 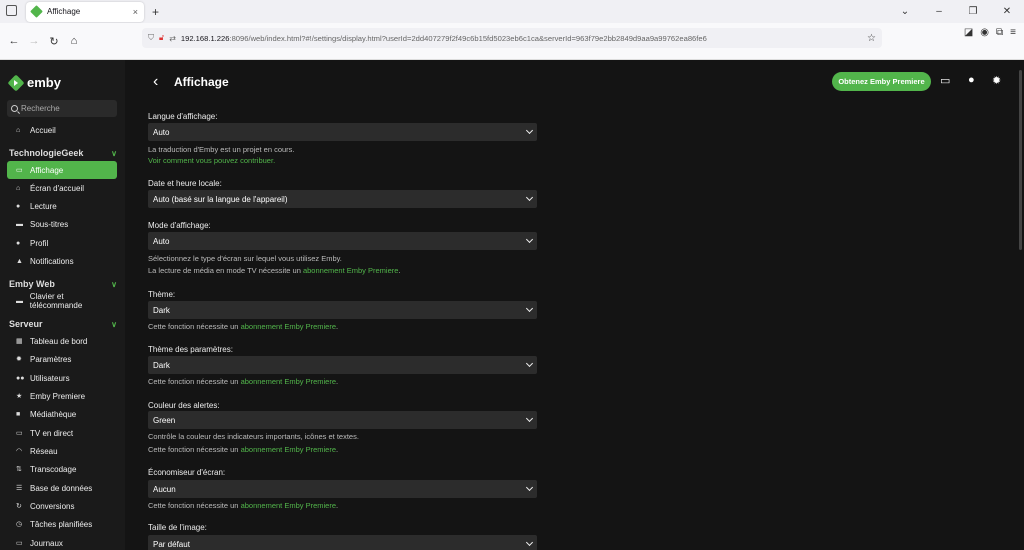 I want to click on section-title: Emby Web, so click(x=32, y=284).